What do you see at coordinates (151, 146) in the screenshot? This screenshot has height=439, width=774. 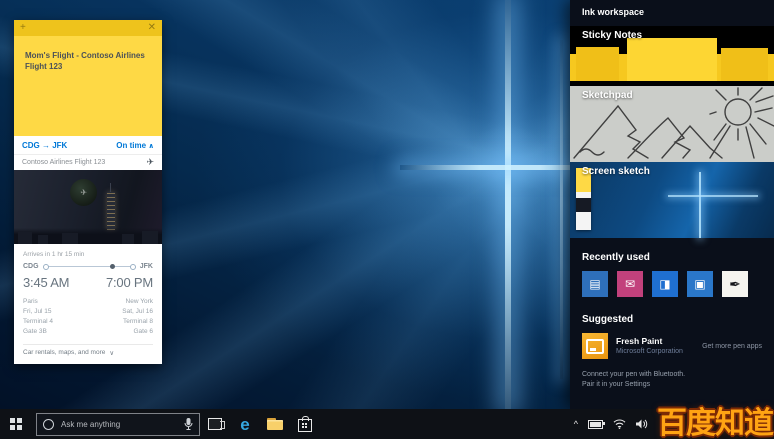 I see `collapse-chevron-icon: ∧` at bounding box center [151, 146].